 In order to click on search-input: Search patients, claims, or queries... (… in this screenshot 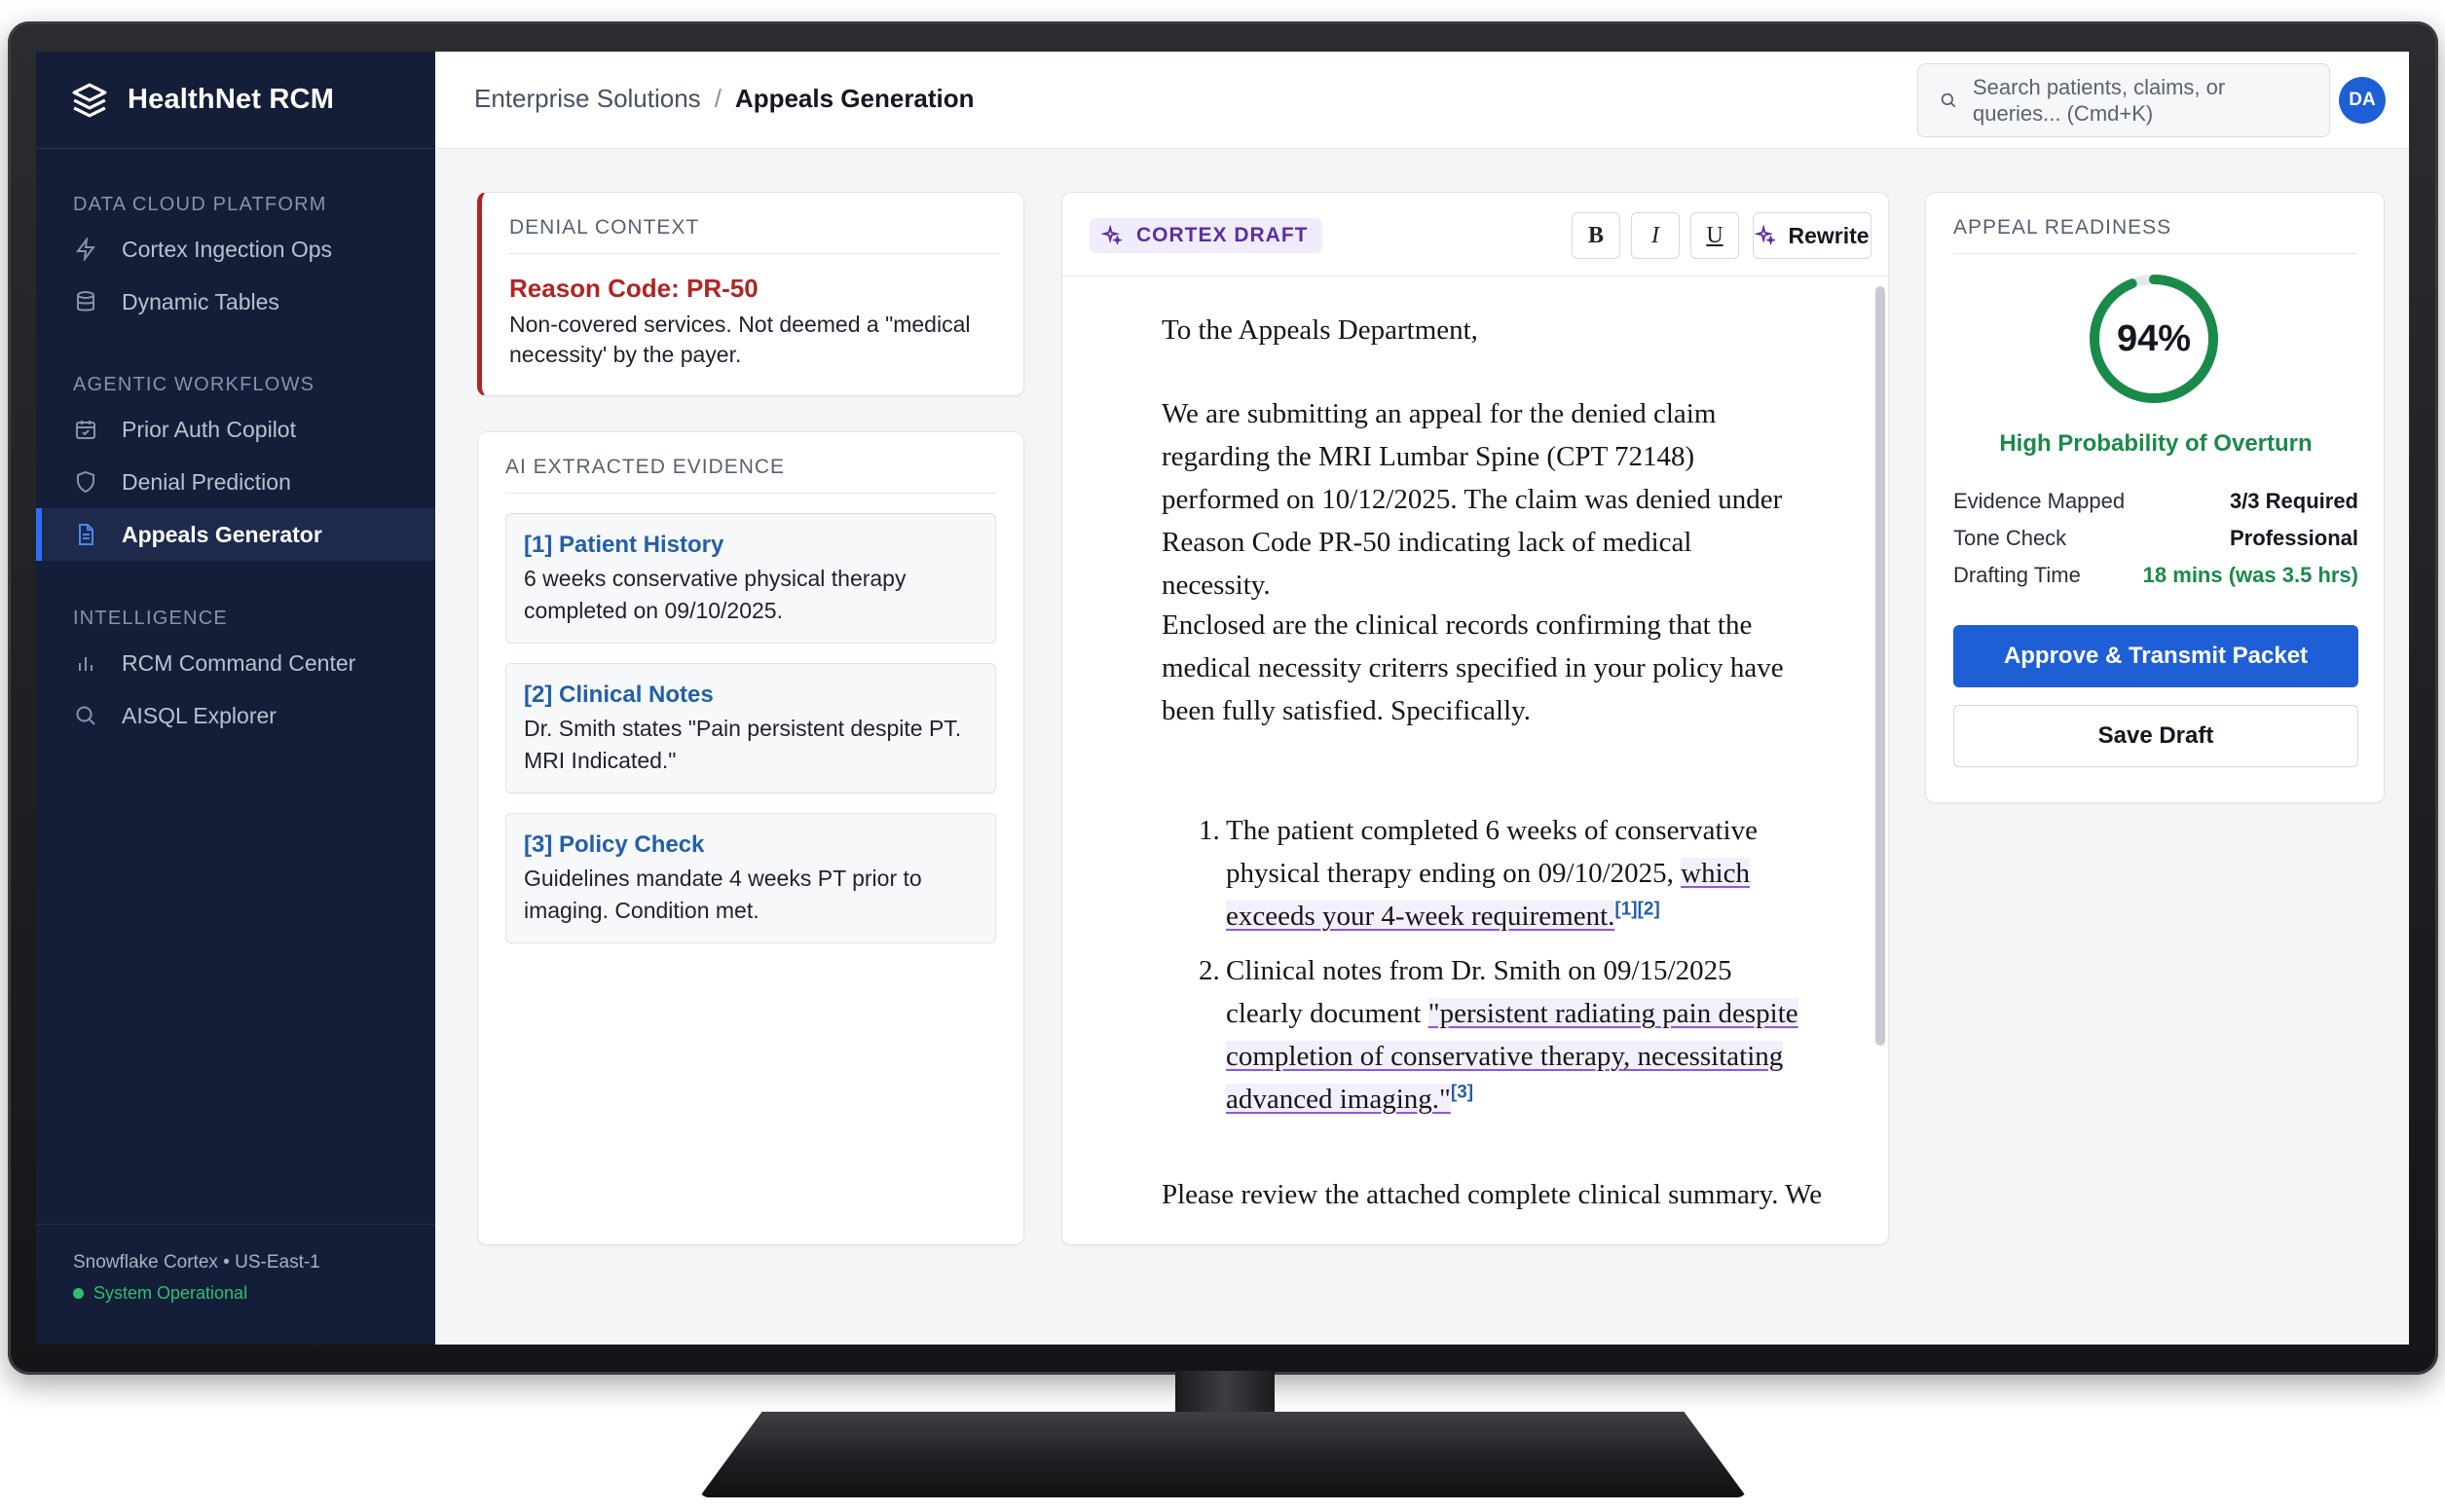, I will do `click(2123, 100)`.